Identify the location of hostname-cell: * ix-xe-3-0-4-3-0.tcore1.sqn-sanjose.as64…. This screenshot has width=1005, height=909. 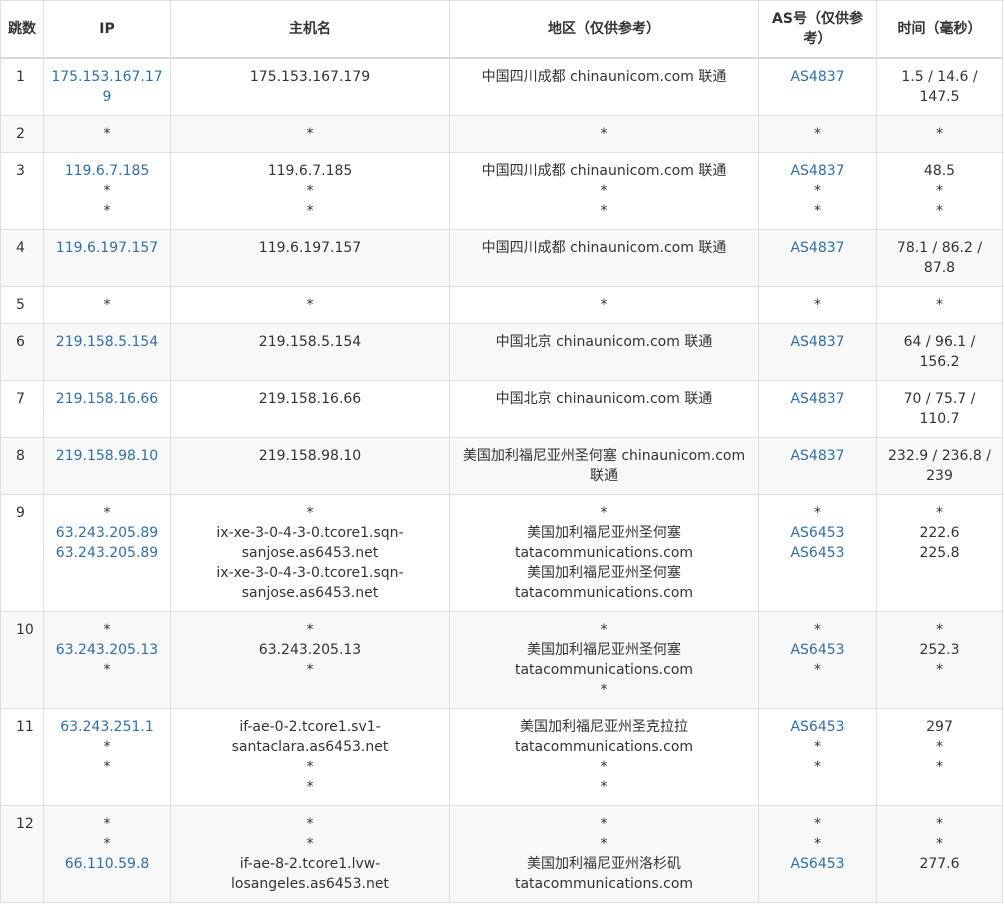
(310, 553).